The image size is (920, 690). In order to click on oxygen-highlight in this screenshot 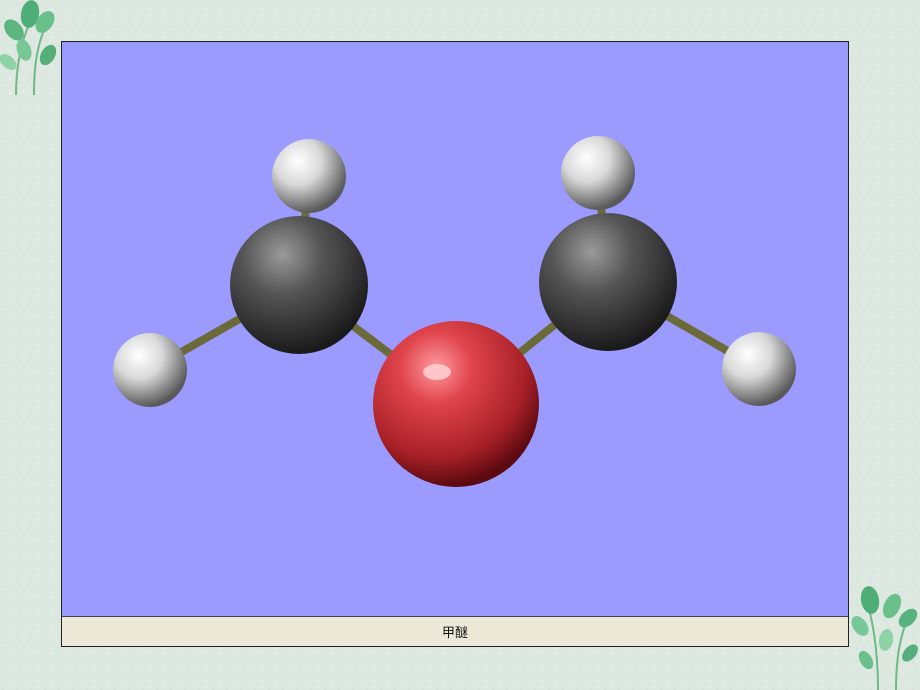, I will do `click(437, 372)`.